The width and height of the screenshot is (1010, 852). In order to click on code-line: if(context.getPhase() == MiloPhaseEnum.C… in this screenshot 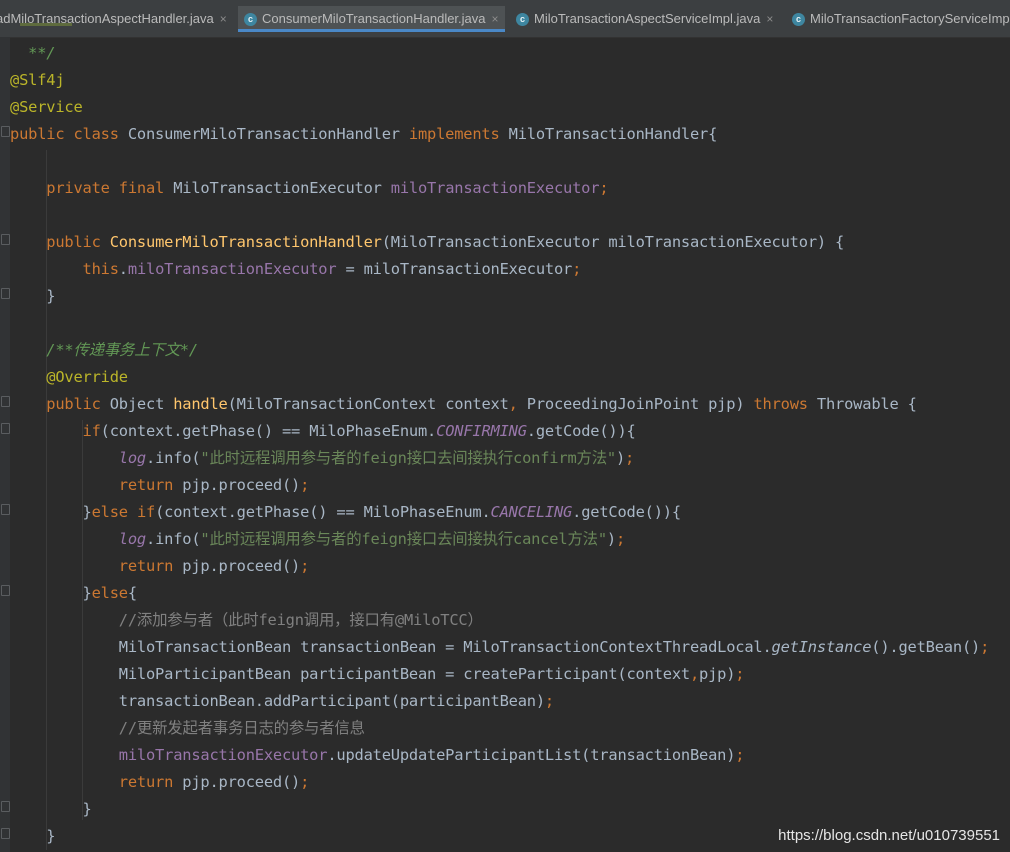, I will do `click(359, 431)`.